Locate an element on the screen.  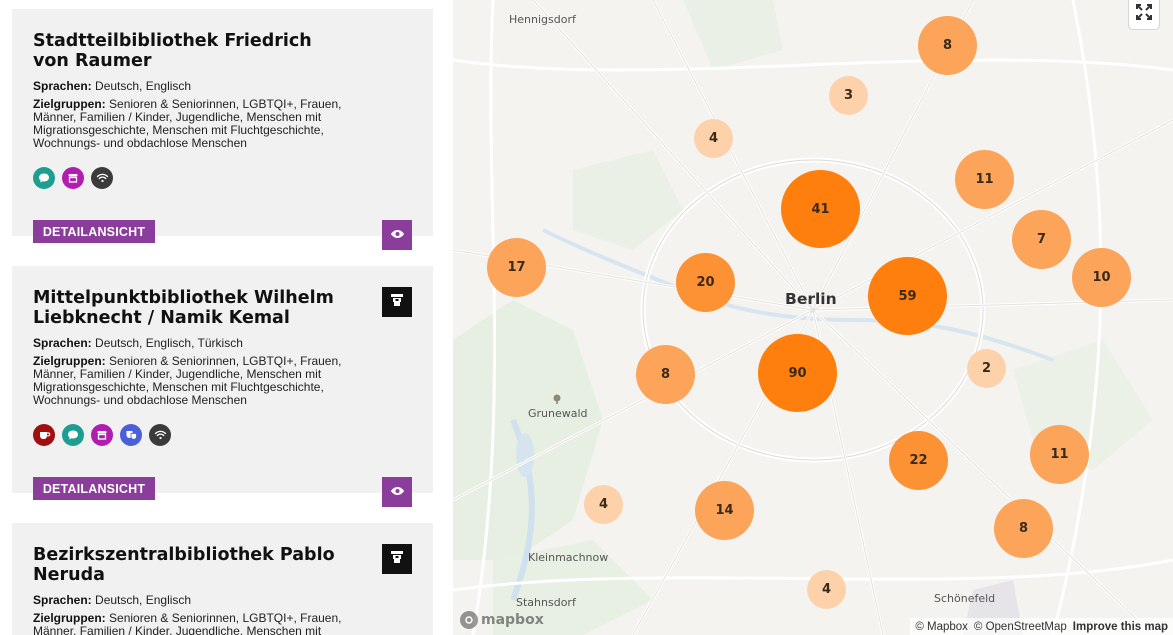
mapbox-logo-icon is located at coordinates (469, 620).